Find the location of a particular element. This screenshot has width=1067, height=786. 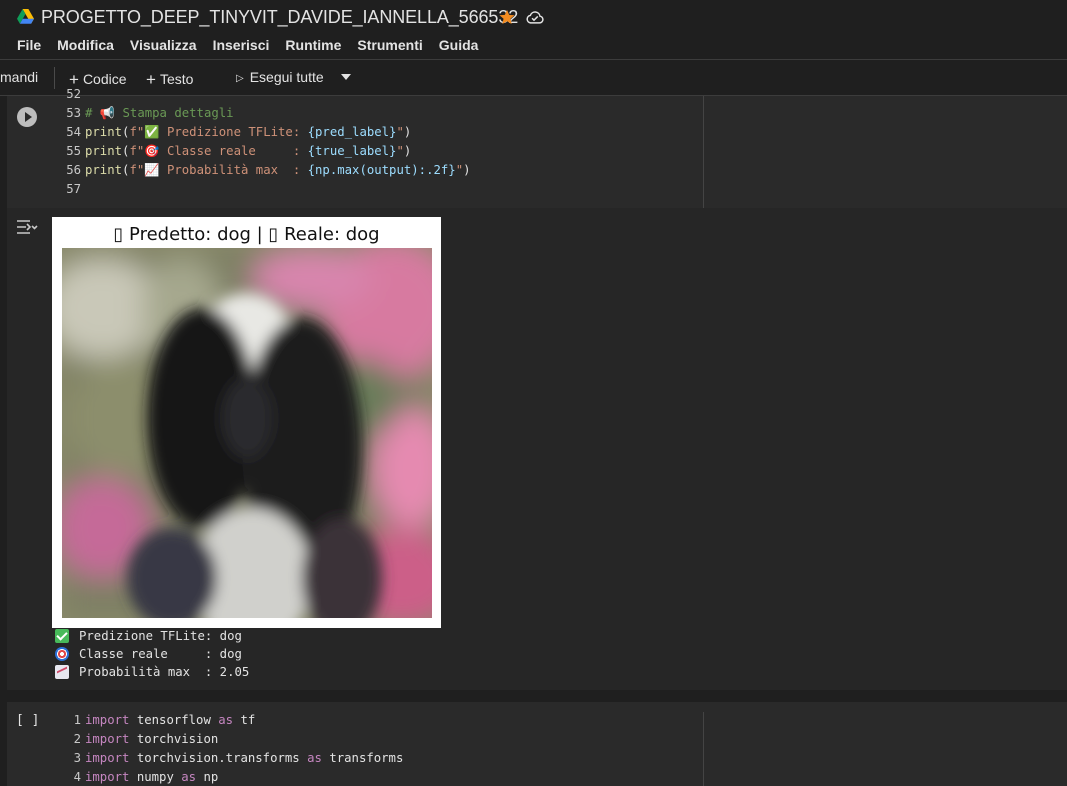

target-icon is located at coordinates (62, 654).